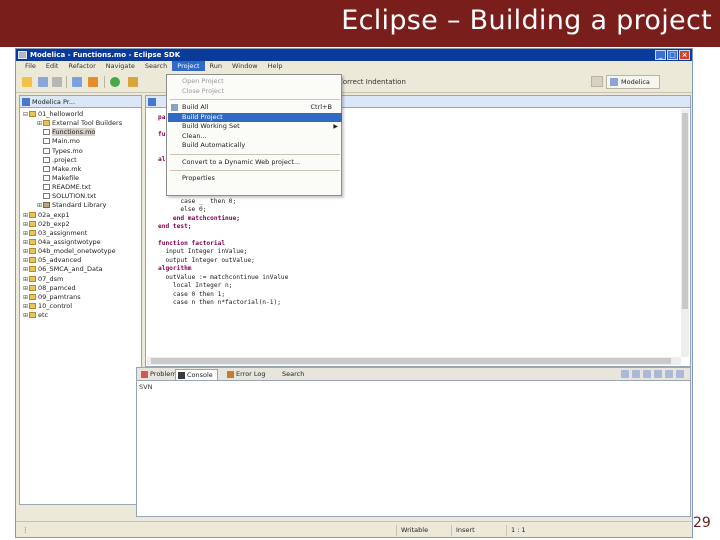 The height and width of the screenshot is (540, 720). What do you see at coordinates (66, 82) in the screenshot?
I see `toolbar-separator` at bounding box center [66, 82].